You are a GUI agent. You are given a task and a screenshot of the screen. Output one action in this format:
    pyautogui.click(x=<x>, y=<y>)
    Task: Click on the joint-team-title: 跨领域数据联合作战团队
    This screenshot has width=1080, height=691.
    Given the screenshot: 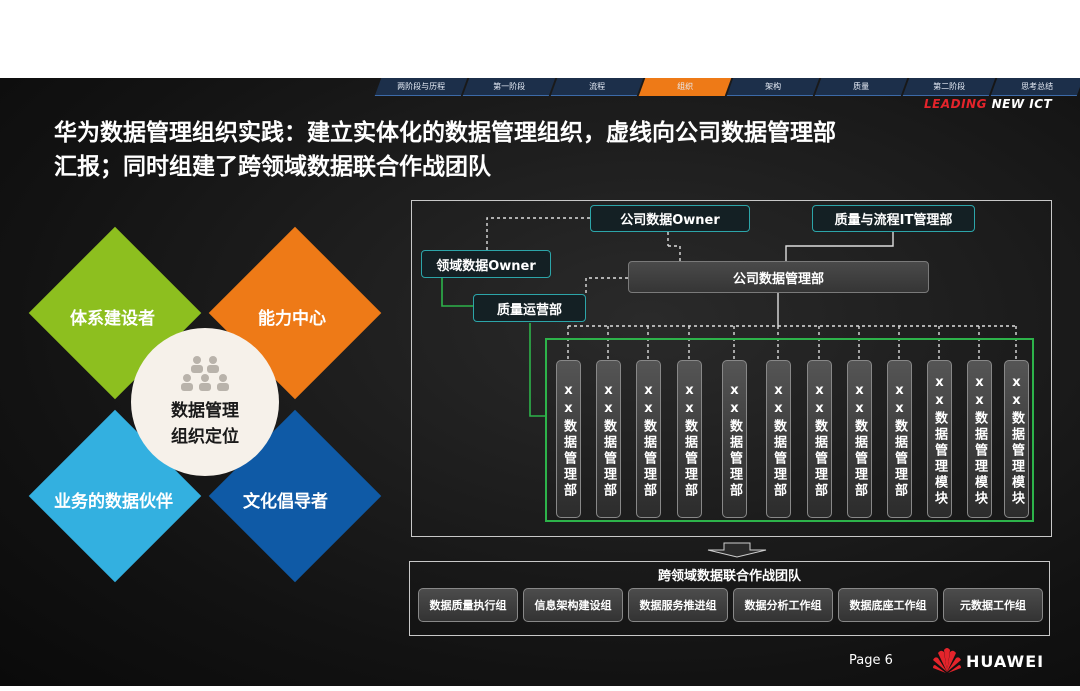 What is the action you would take?
    pyautogui.click(x=729, y=576)
    